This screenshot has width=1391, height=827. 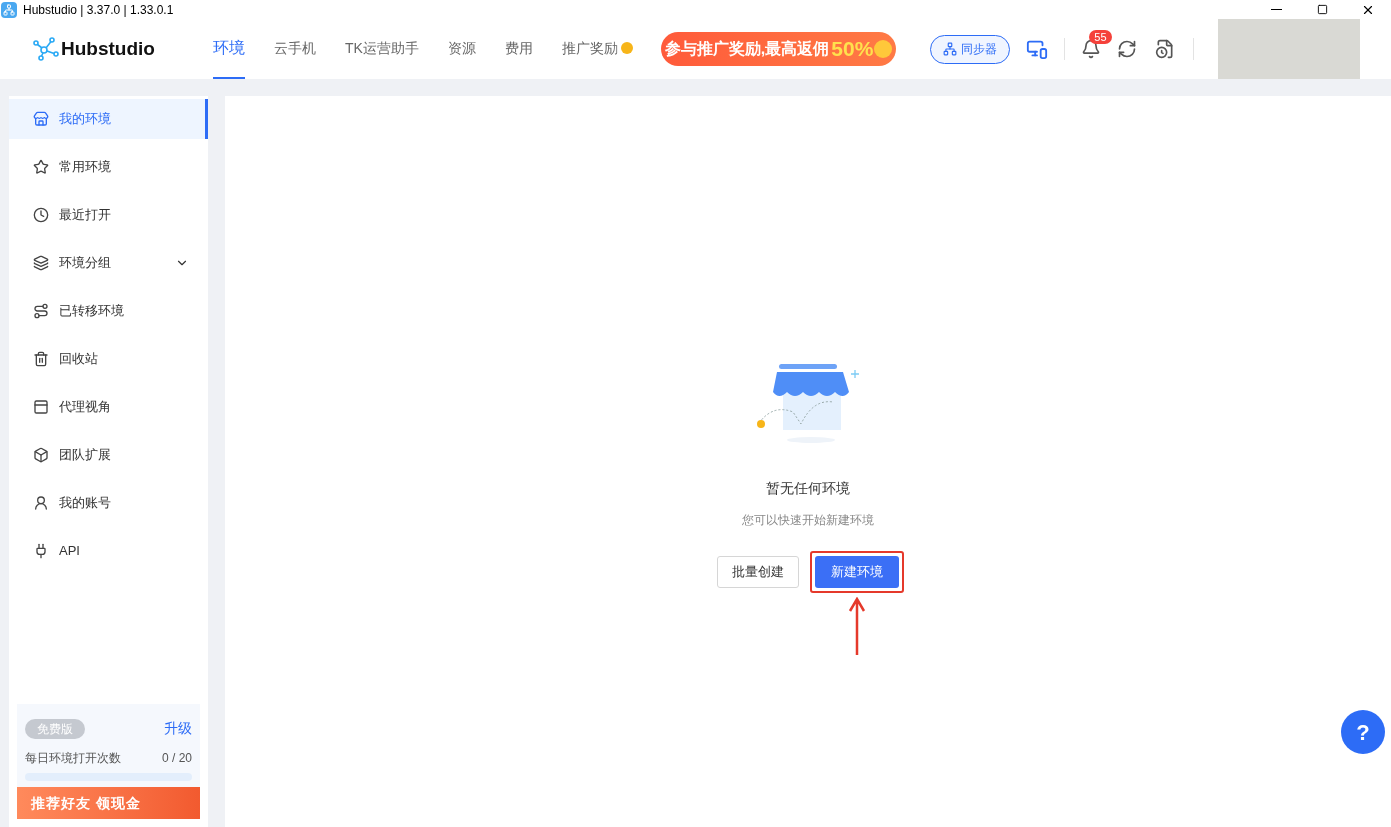 What do you see at coordinates (73, 758) in the screenshot?
I see `quota-label: 每日环境打开次数` at bounding box center [73, 758].